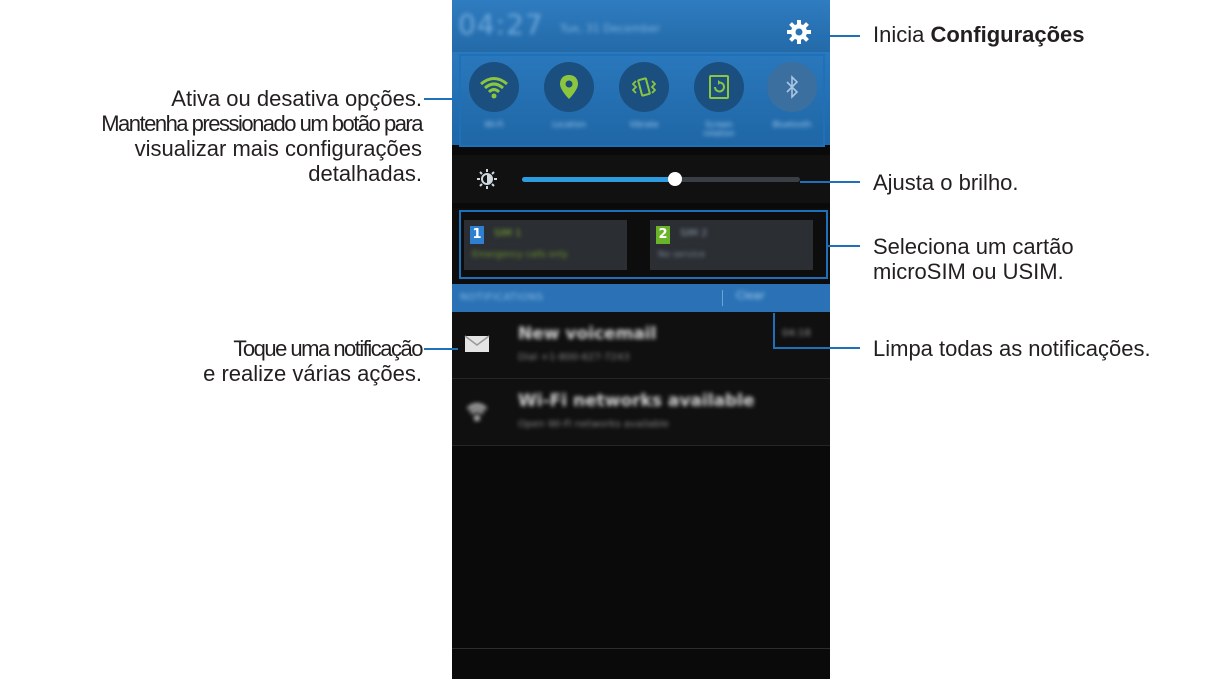 The image size is (1228, 679). I want to click on sim-selector-highlight, so click(643, 244).